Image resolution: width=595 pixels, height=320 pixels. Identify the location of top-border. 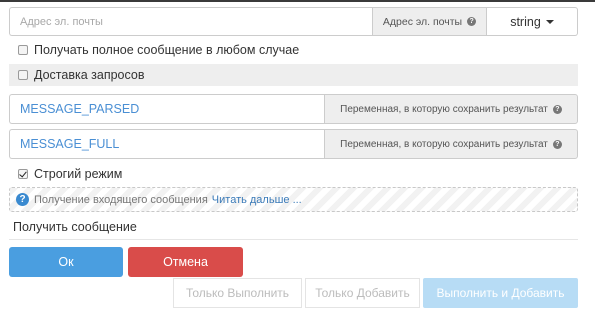
(297, 1).